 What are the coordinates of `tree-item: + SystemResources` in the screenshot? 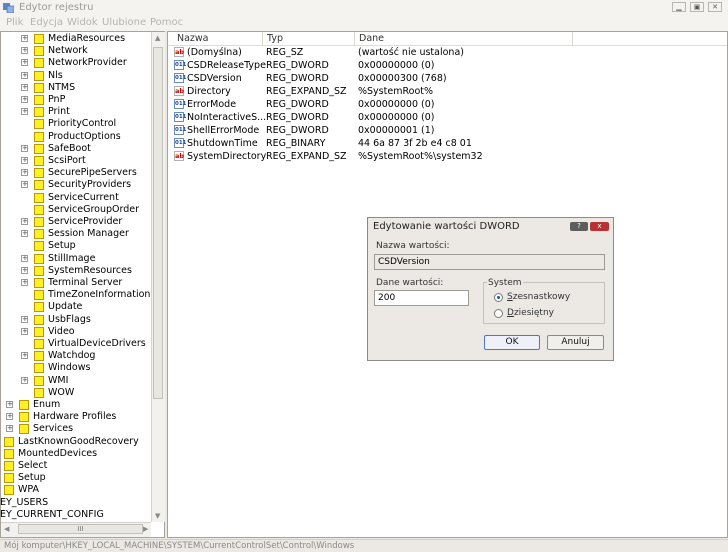 It's located at (75, 271).